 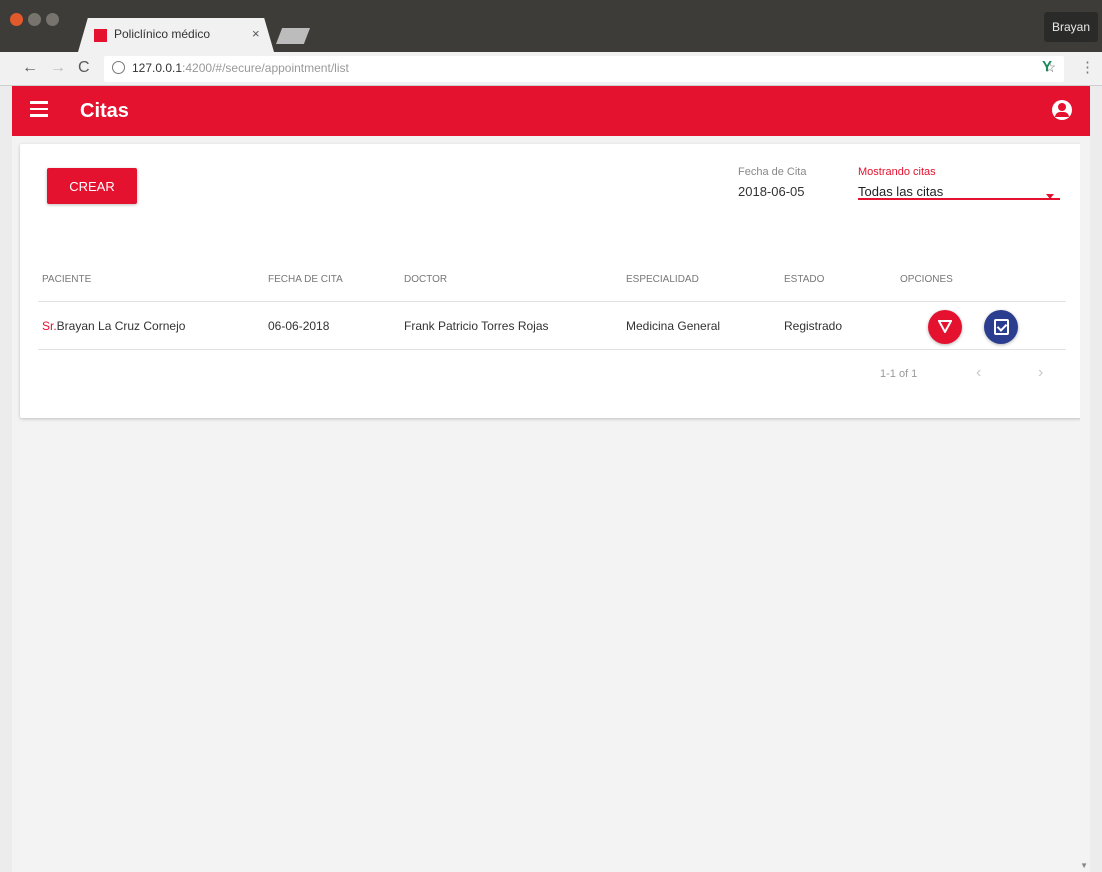 I want to click on new-tab-button, so click(x=293, y=36).